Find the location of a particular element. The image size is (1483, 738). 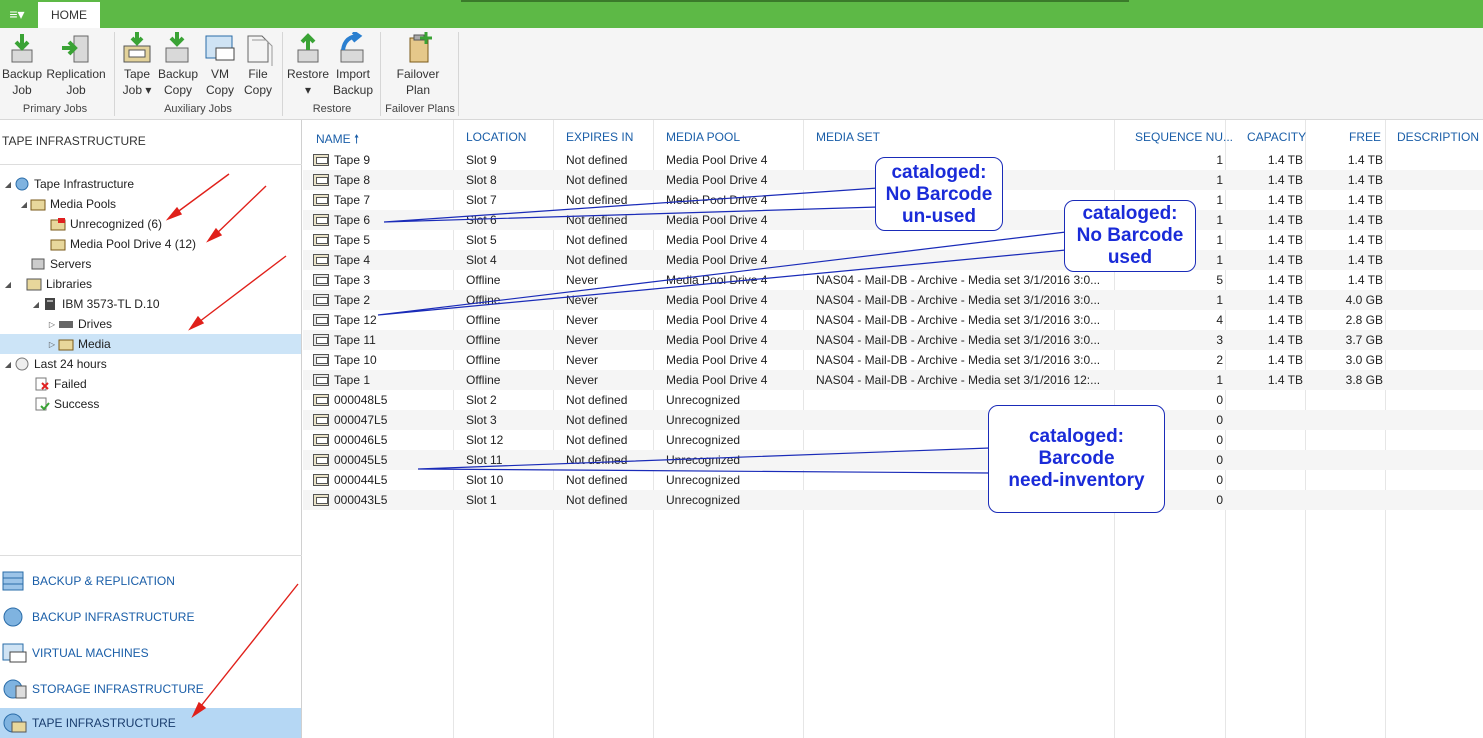

app-menu-button: ≡▾ is located at coordinates (17, 14).